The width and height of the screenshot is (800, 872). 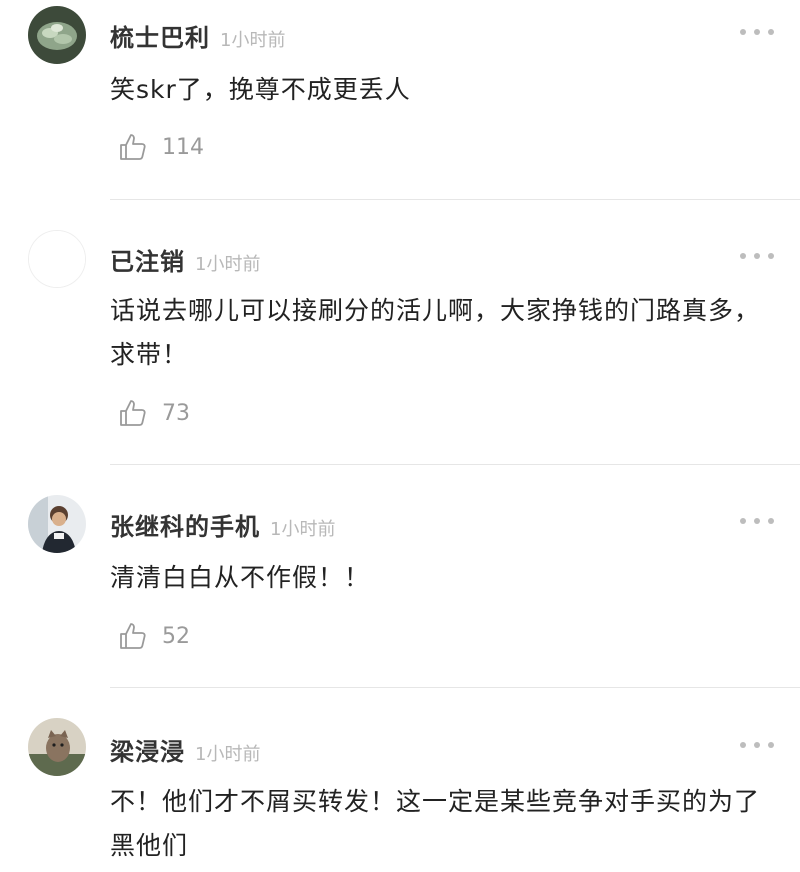 I want to click on avatar-empty-icon, so click(x=57, y=259).